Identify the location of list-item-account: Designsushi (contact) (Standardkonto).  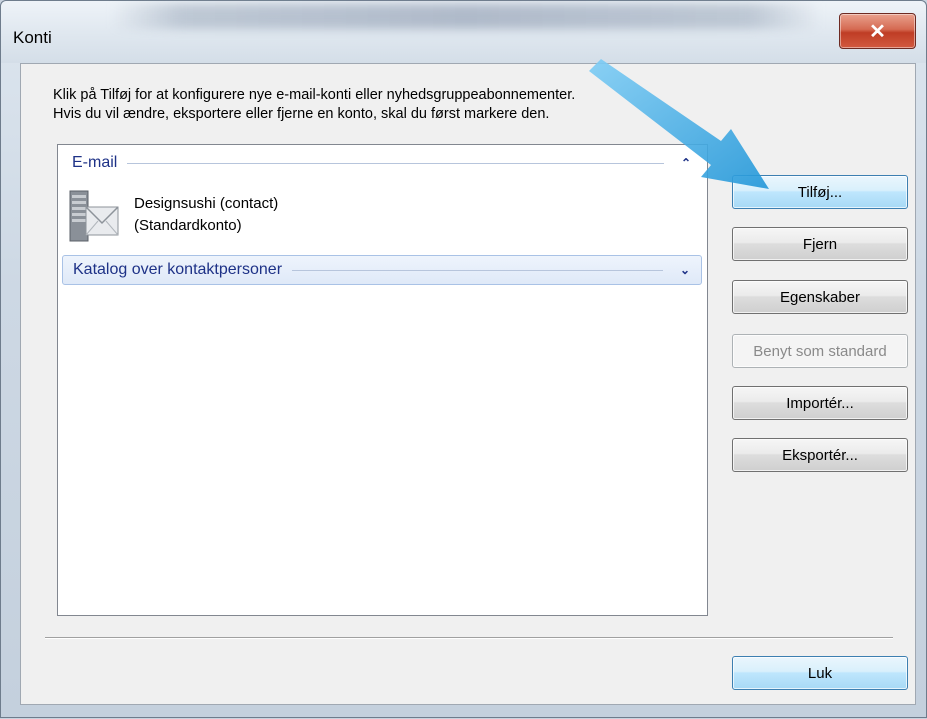
(268, 218).